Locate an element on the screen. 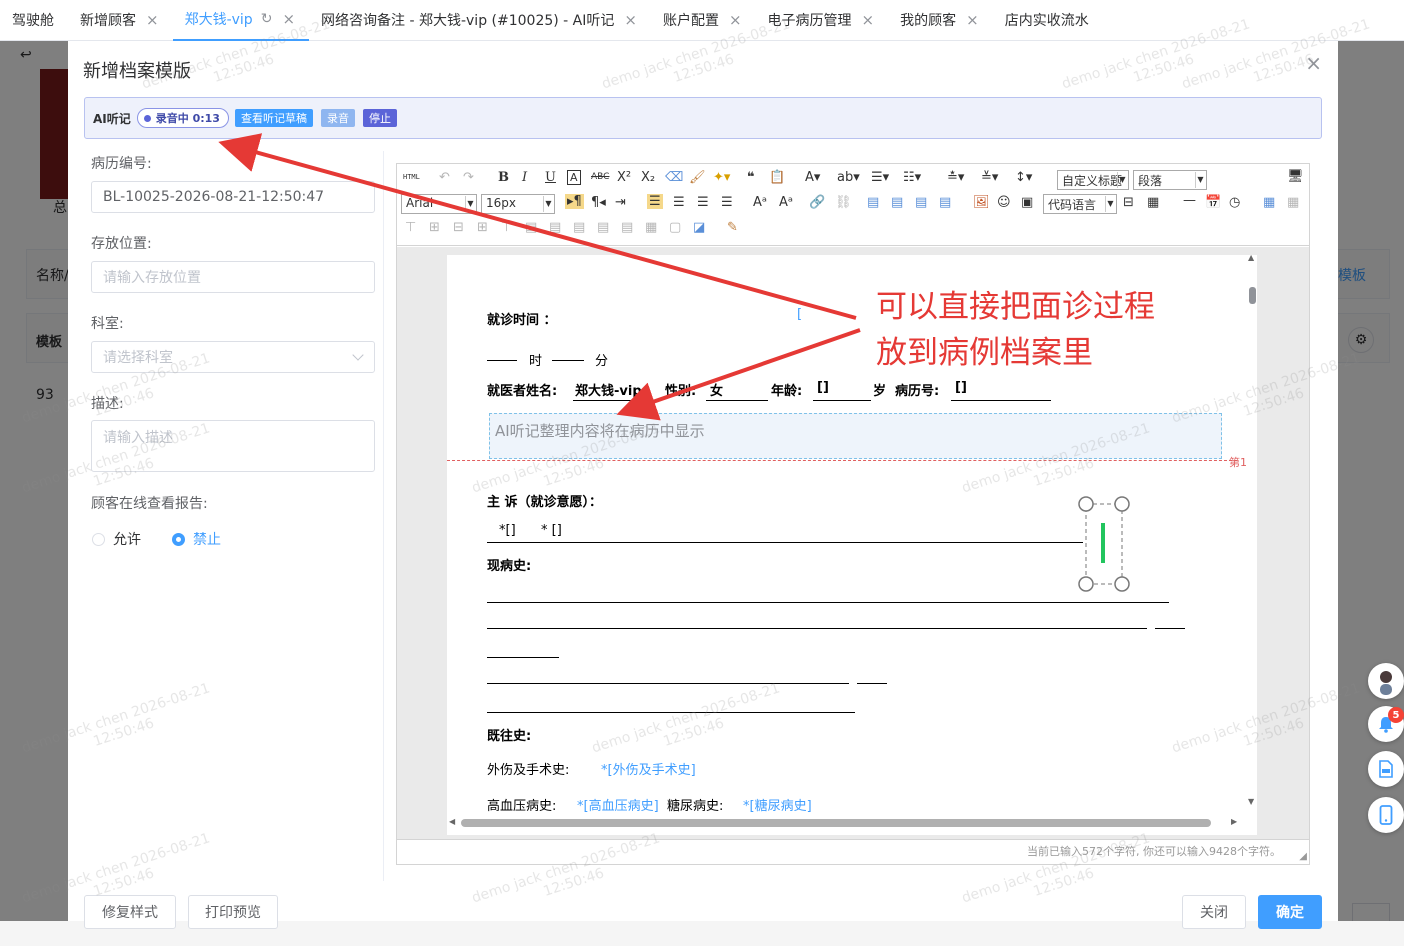  document-button is located at coordinates (1386, 769).